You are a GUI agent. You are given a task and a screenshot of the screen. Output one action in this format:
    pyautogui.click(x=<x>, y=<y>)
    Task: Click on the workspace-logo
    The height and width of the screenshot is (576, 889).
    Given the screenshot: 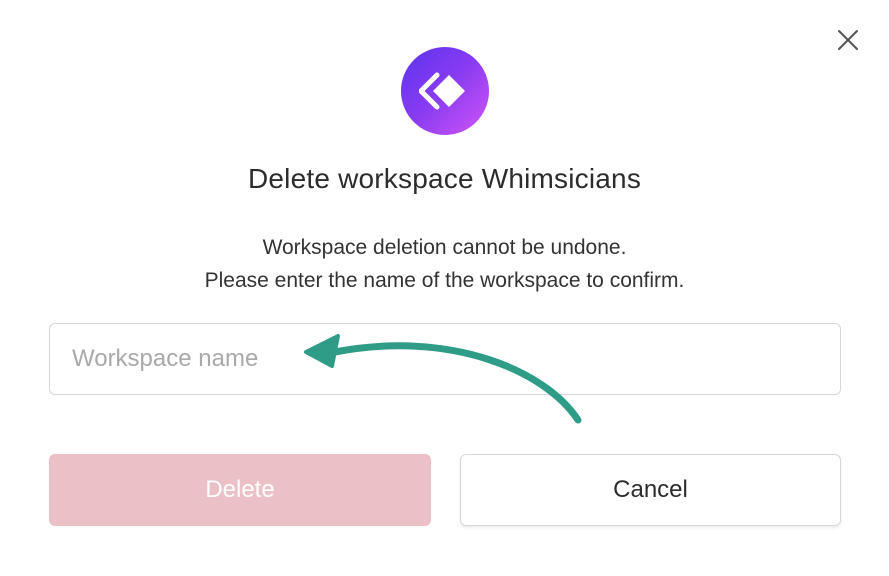 What is the action you would take?
    pyautogui.click(x=445, y=91)
    